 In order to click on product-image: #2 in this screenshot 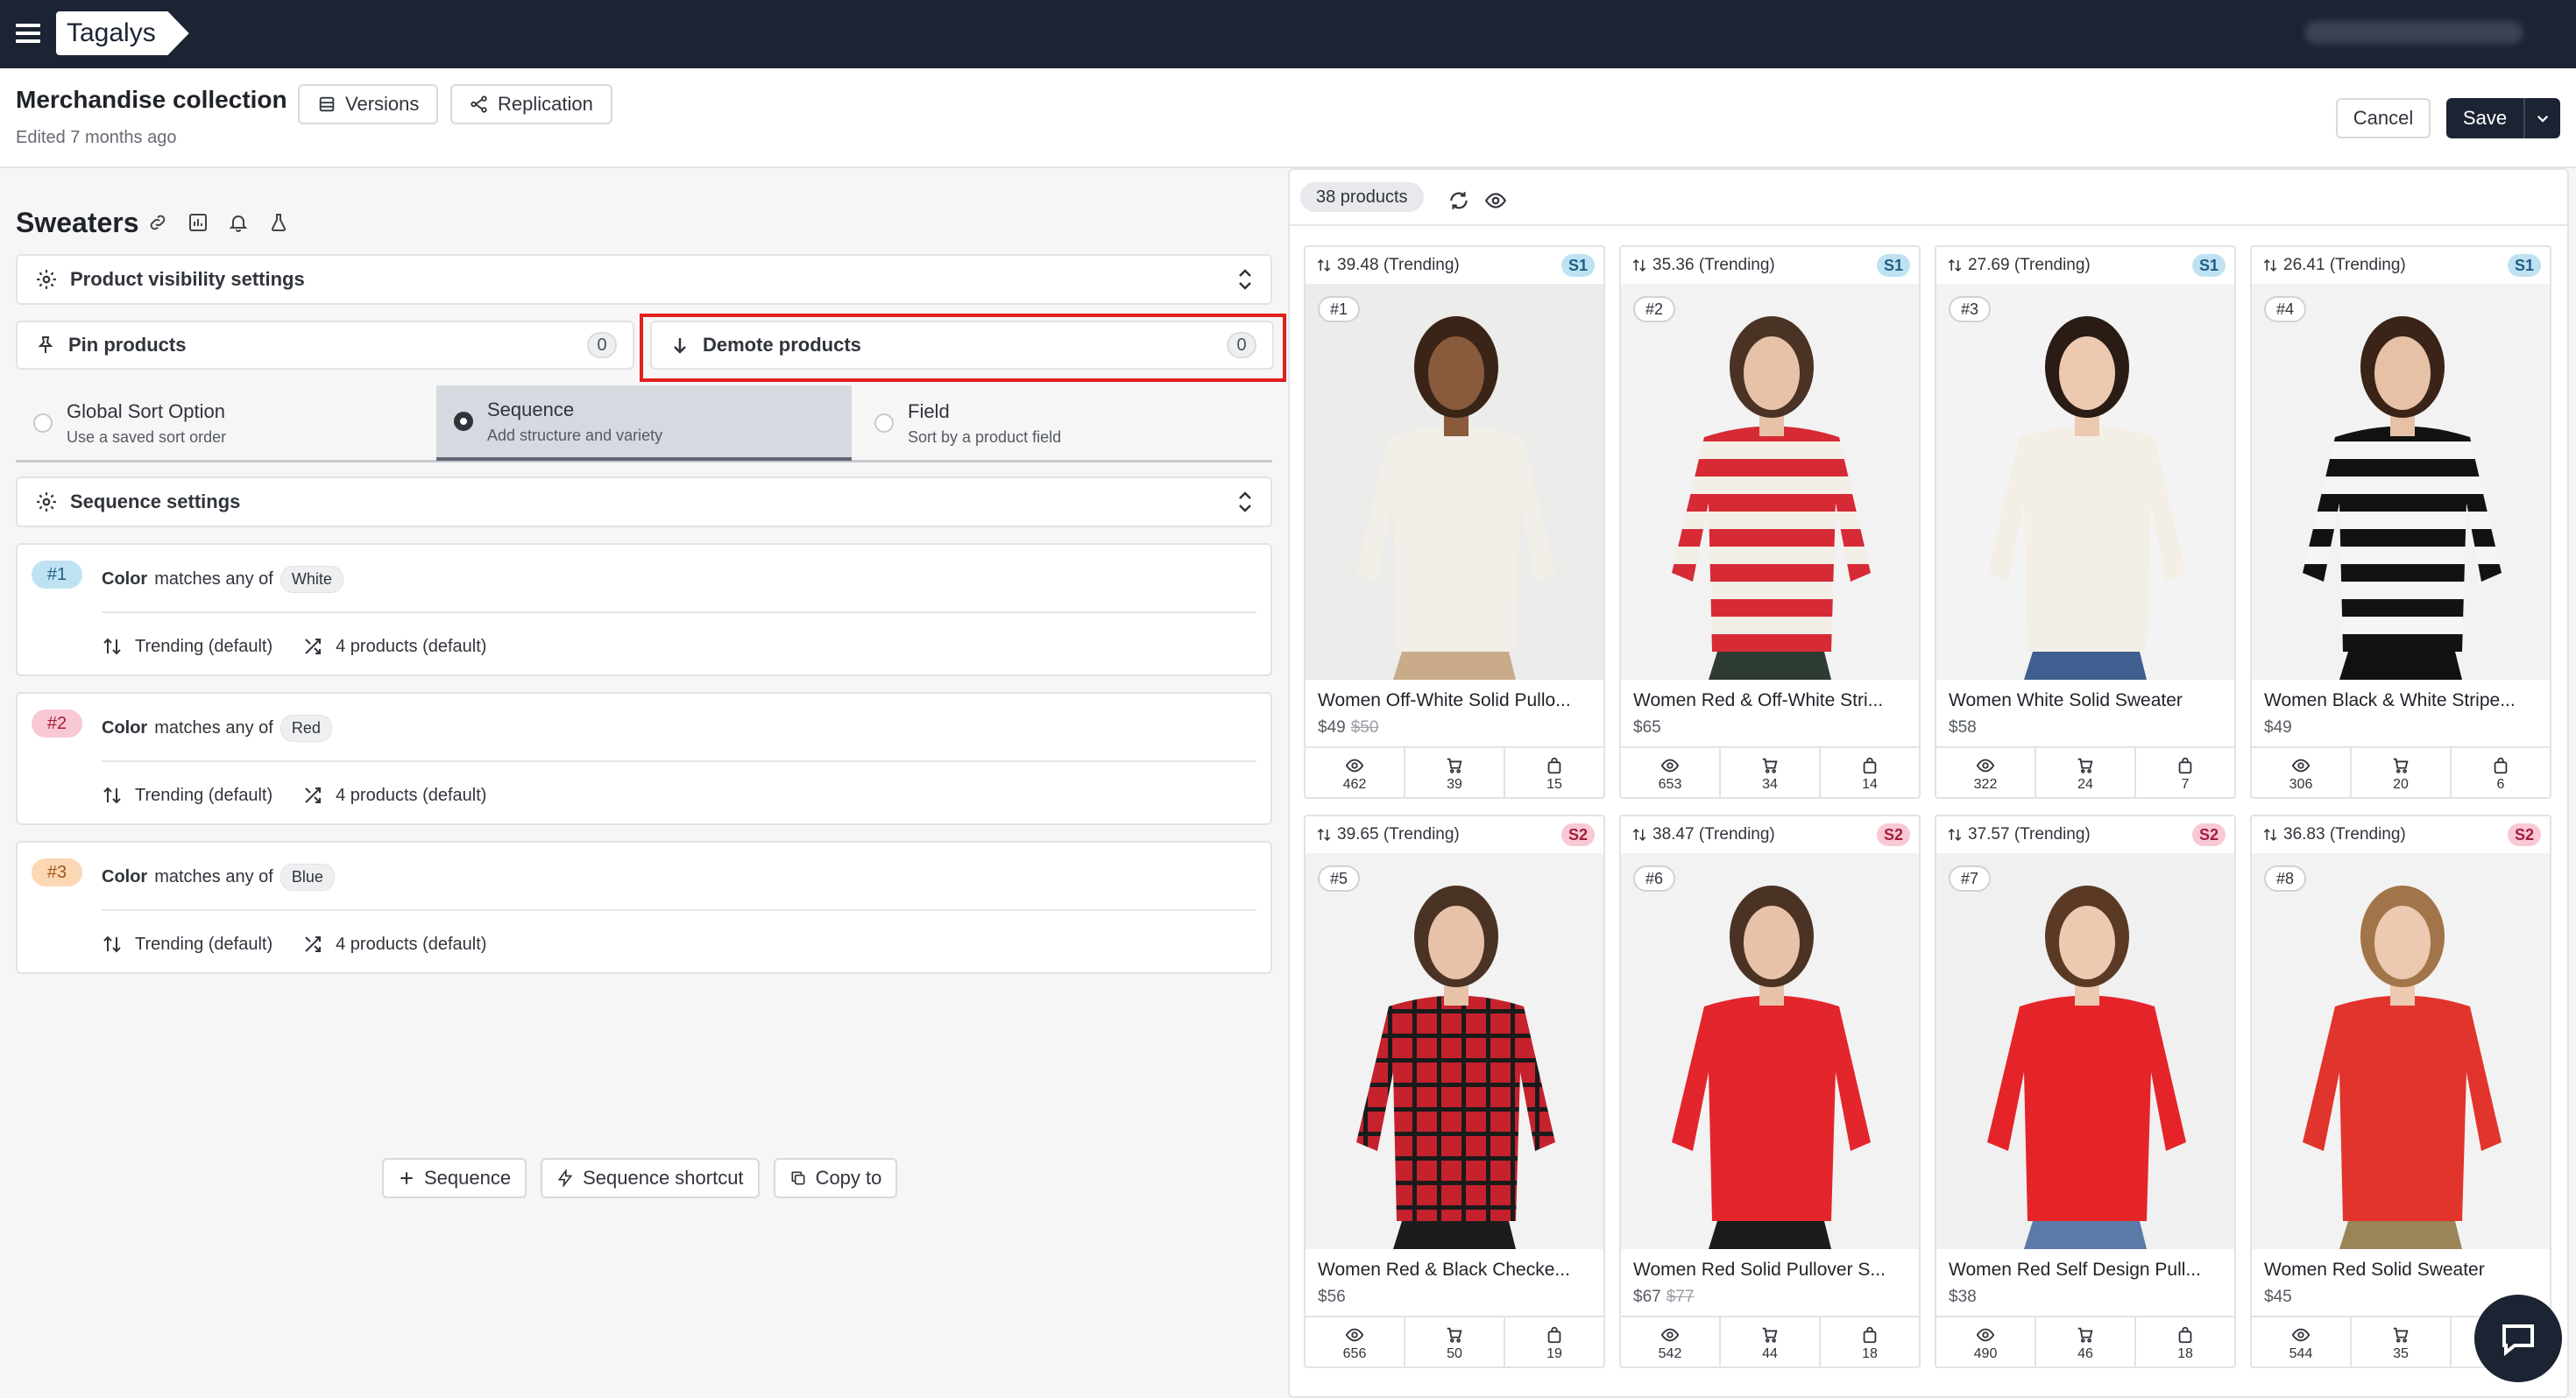, I will do `click(1770, 482)`.